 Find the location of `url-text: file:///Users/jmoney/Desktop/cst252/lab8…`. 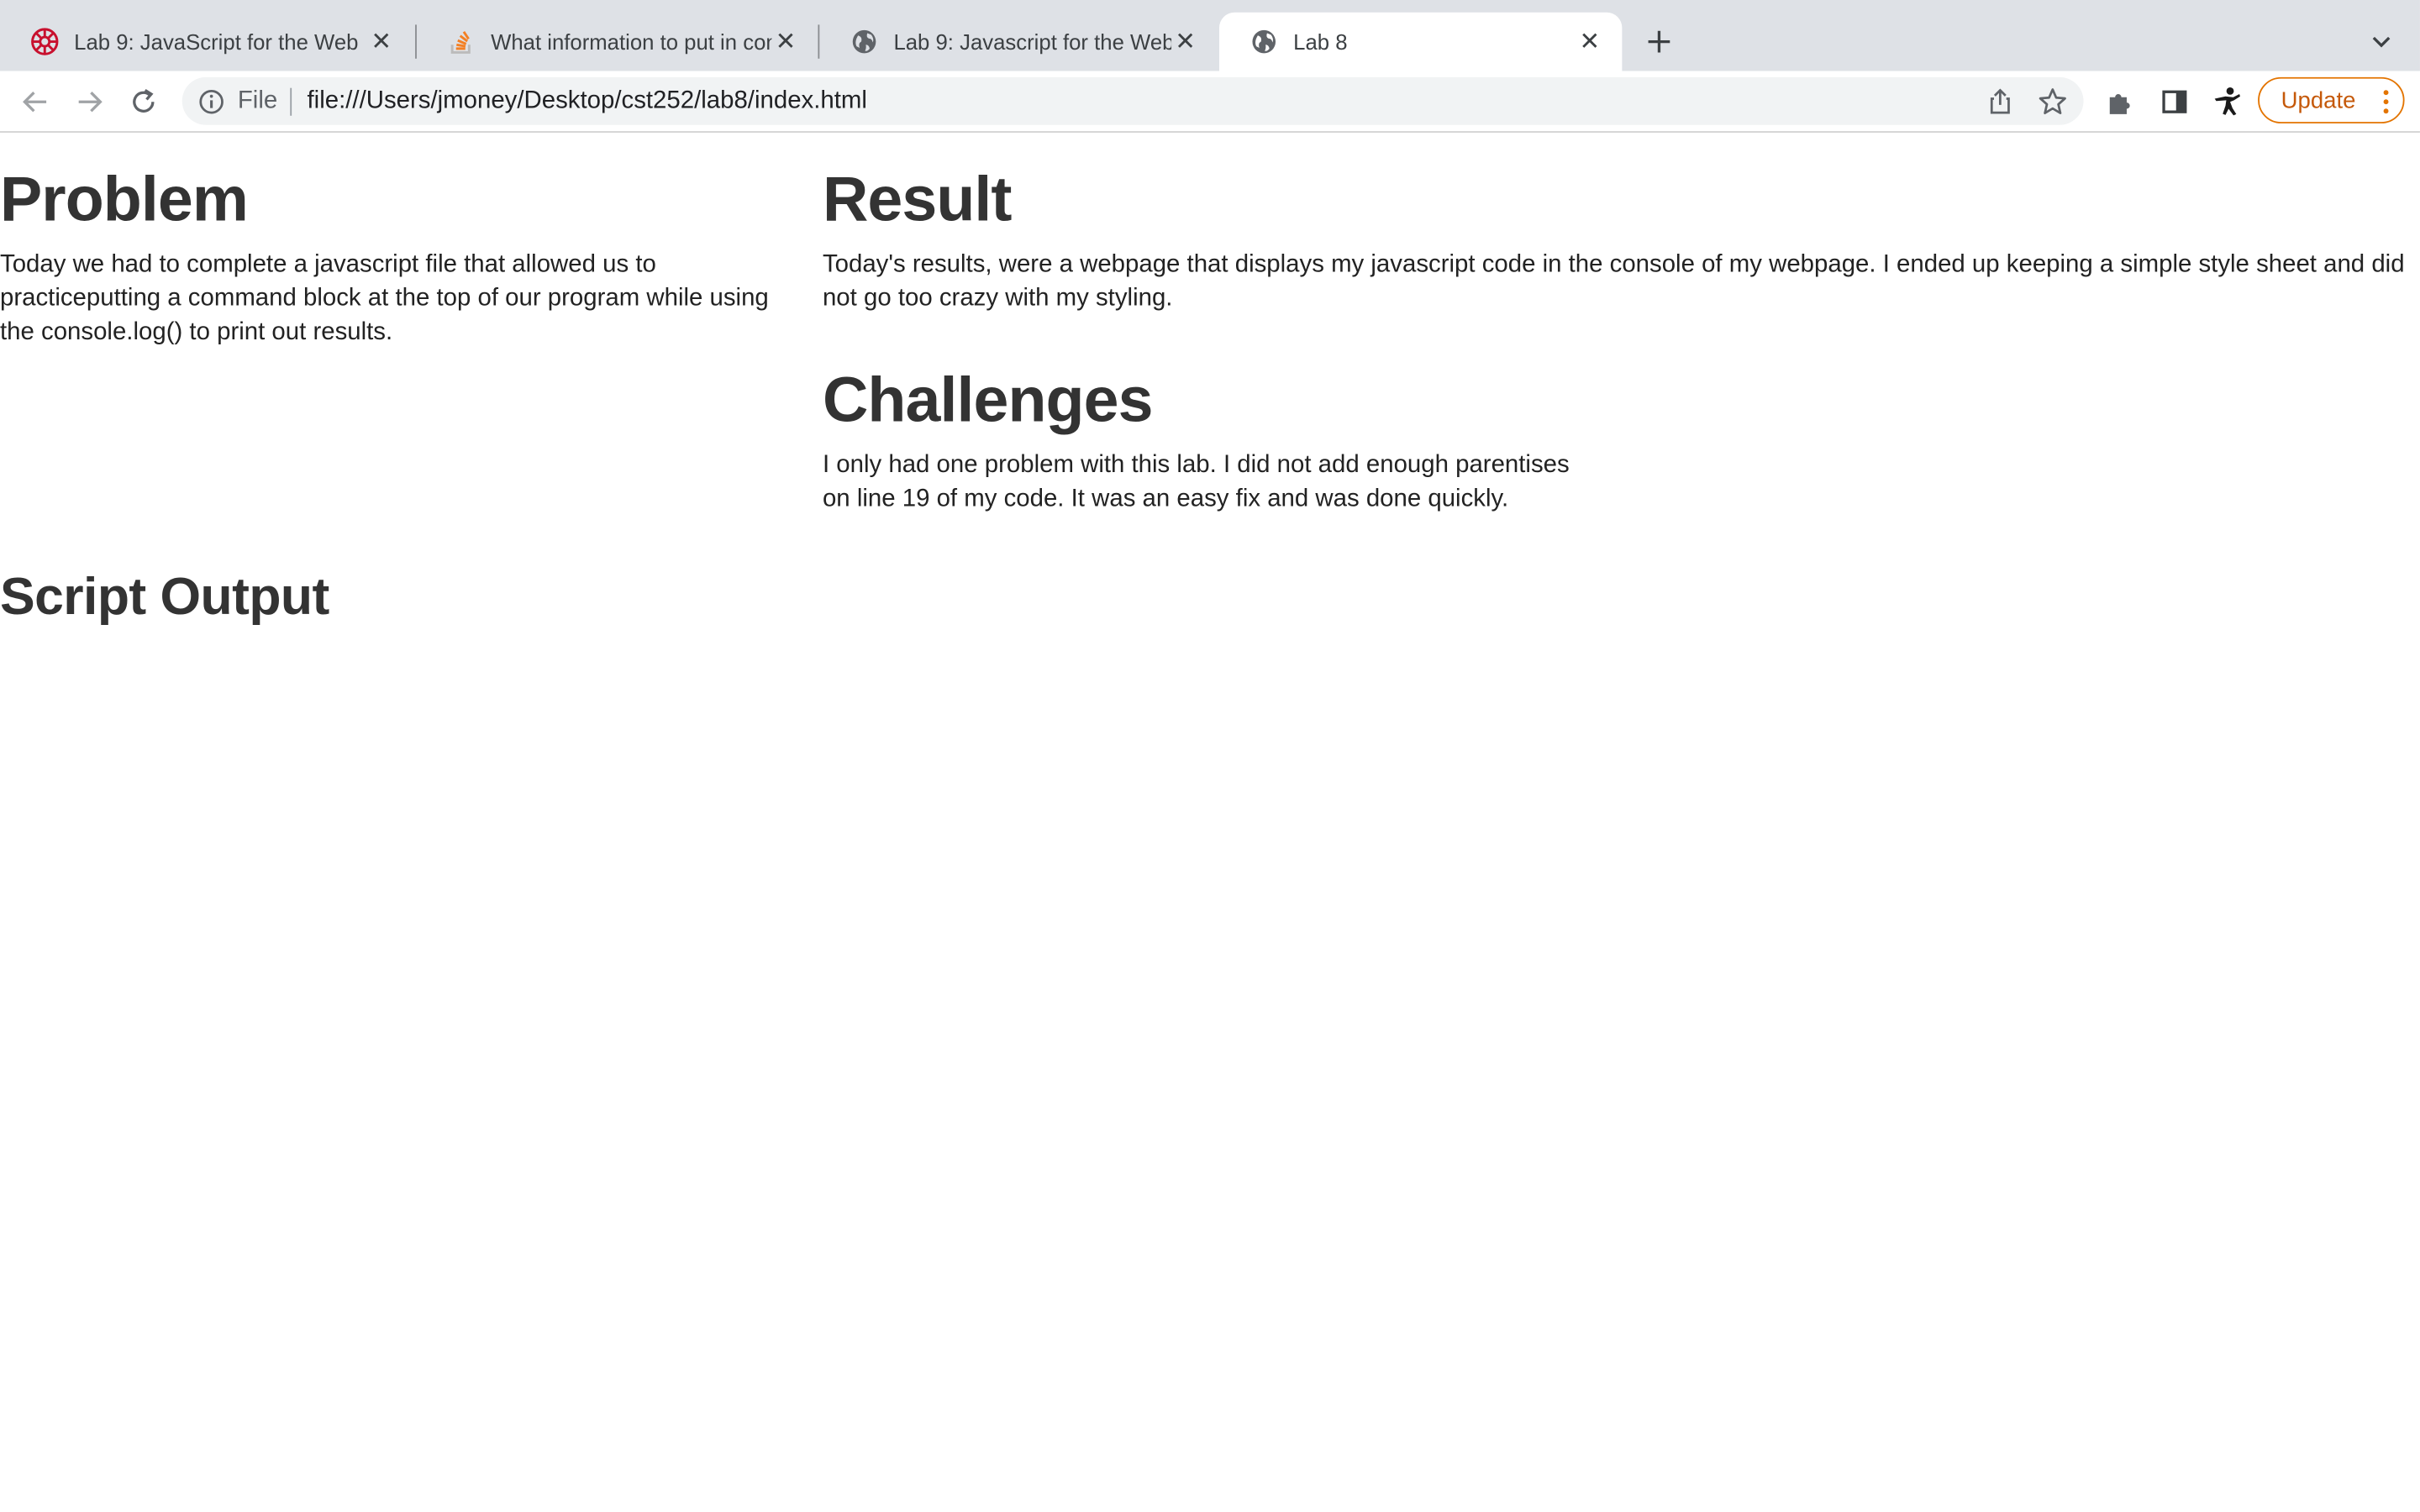

url-text: file:///Users/jmoney/Desktop/cst252/lab8… is located at coordinates (587, 102).